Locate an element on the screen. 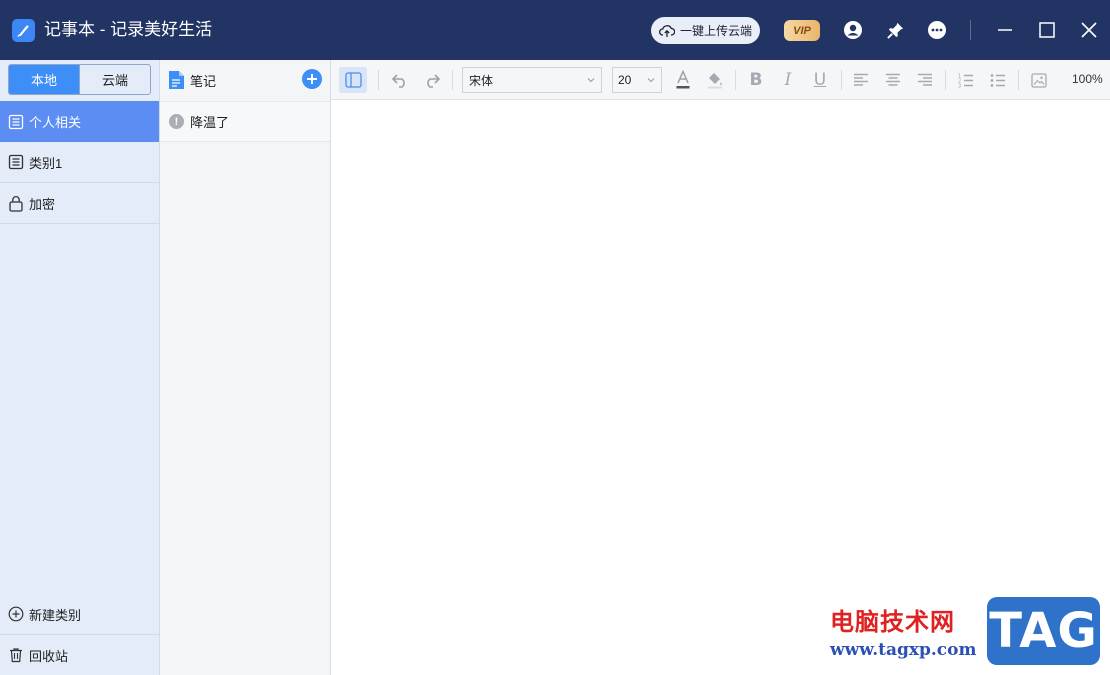  svg-text: 3 is located at coordinates (959, 85).